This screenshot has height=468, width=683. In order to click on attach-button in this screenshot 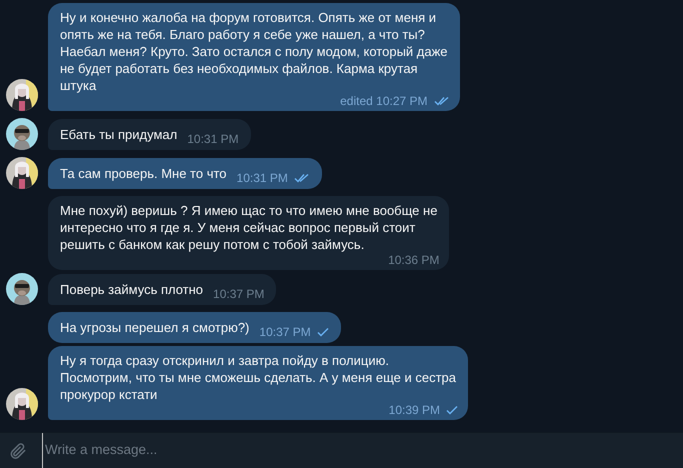, I will do `click(21, 450)`.